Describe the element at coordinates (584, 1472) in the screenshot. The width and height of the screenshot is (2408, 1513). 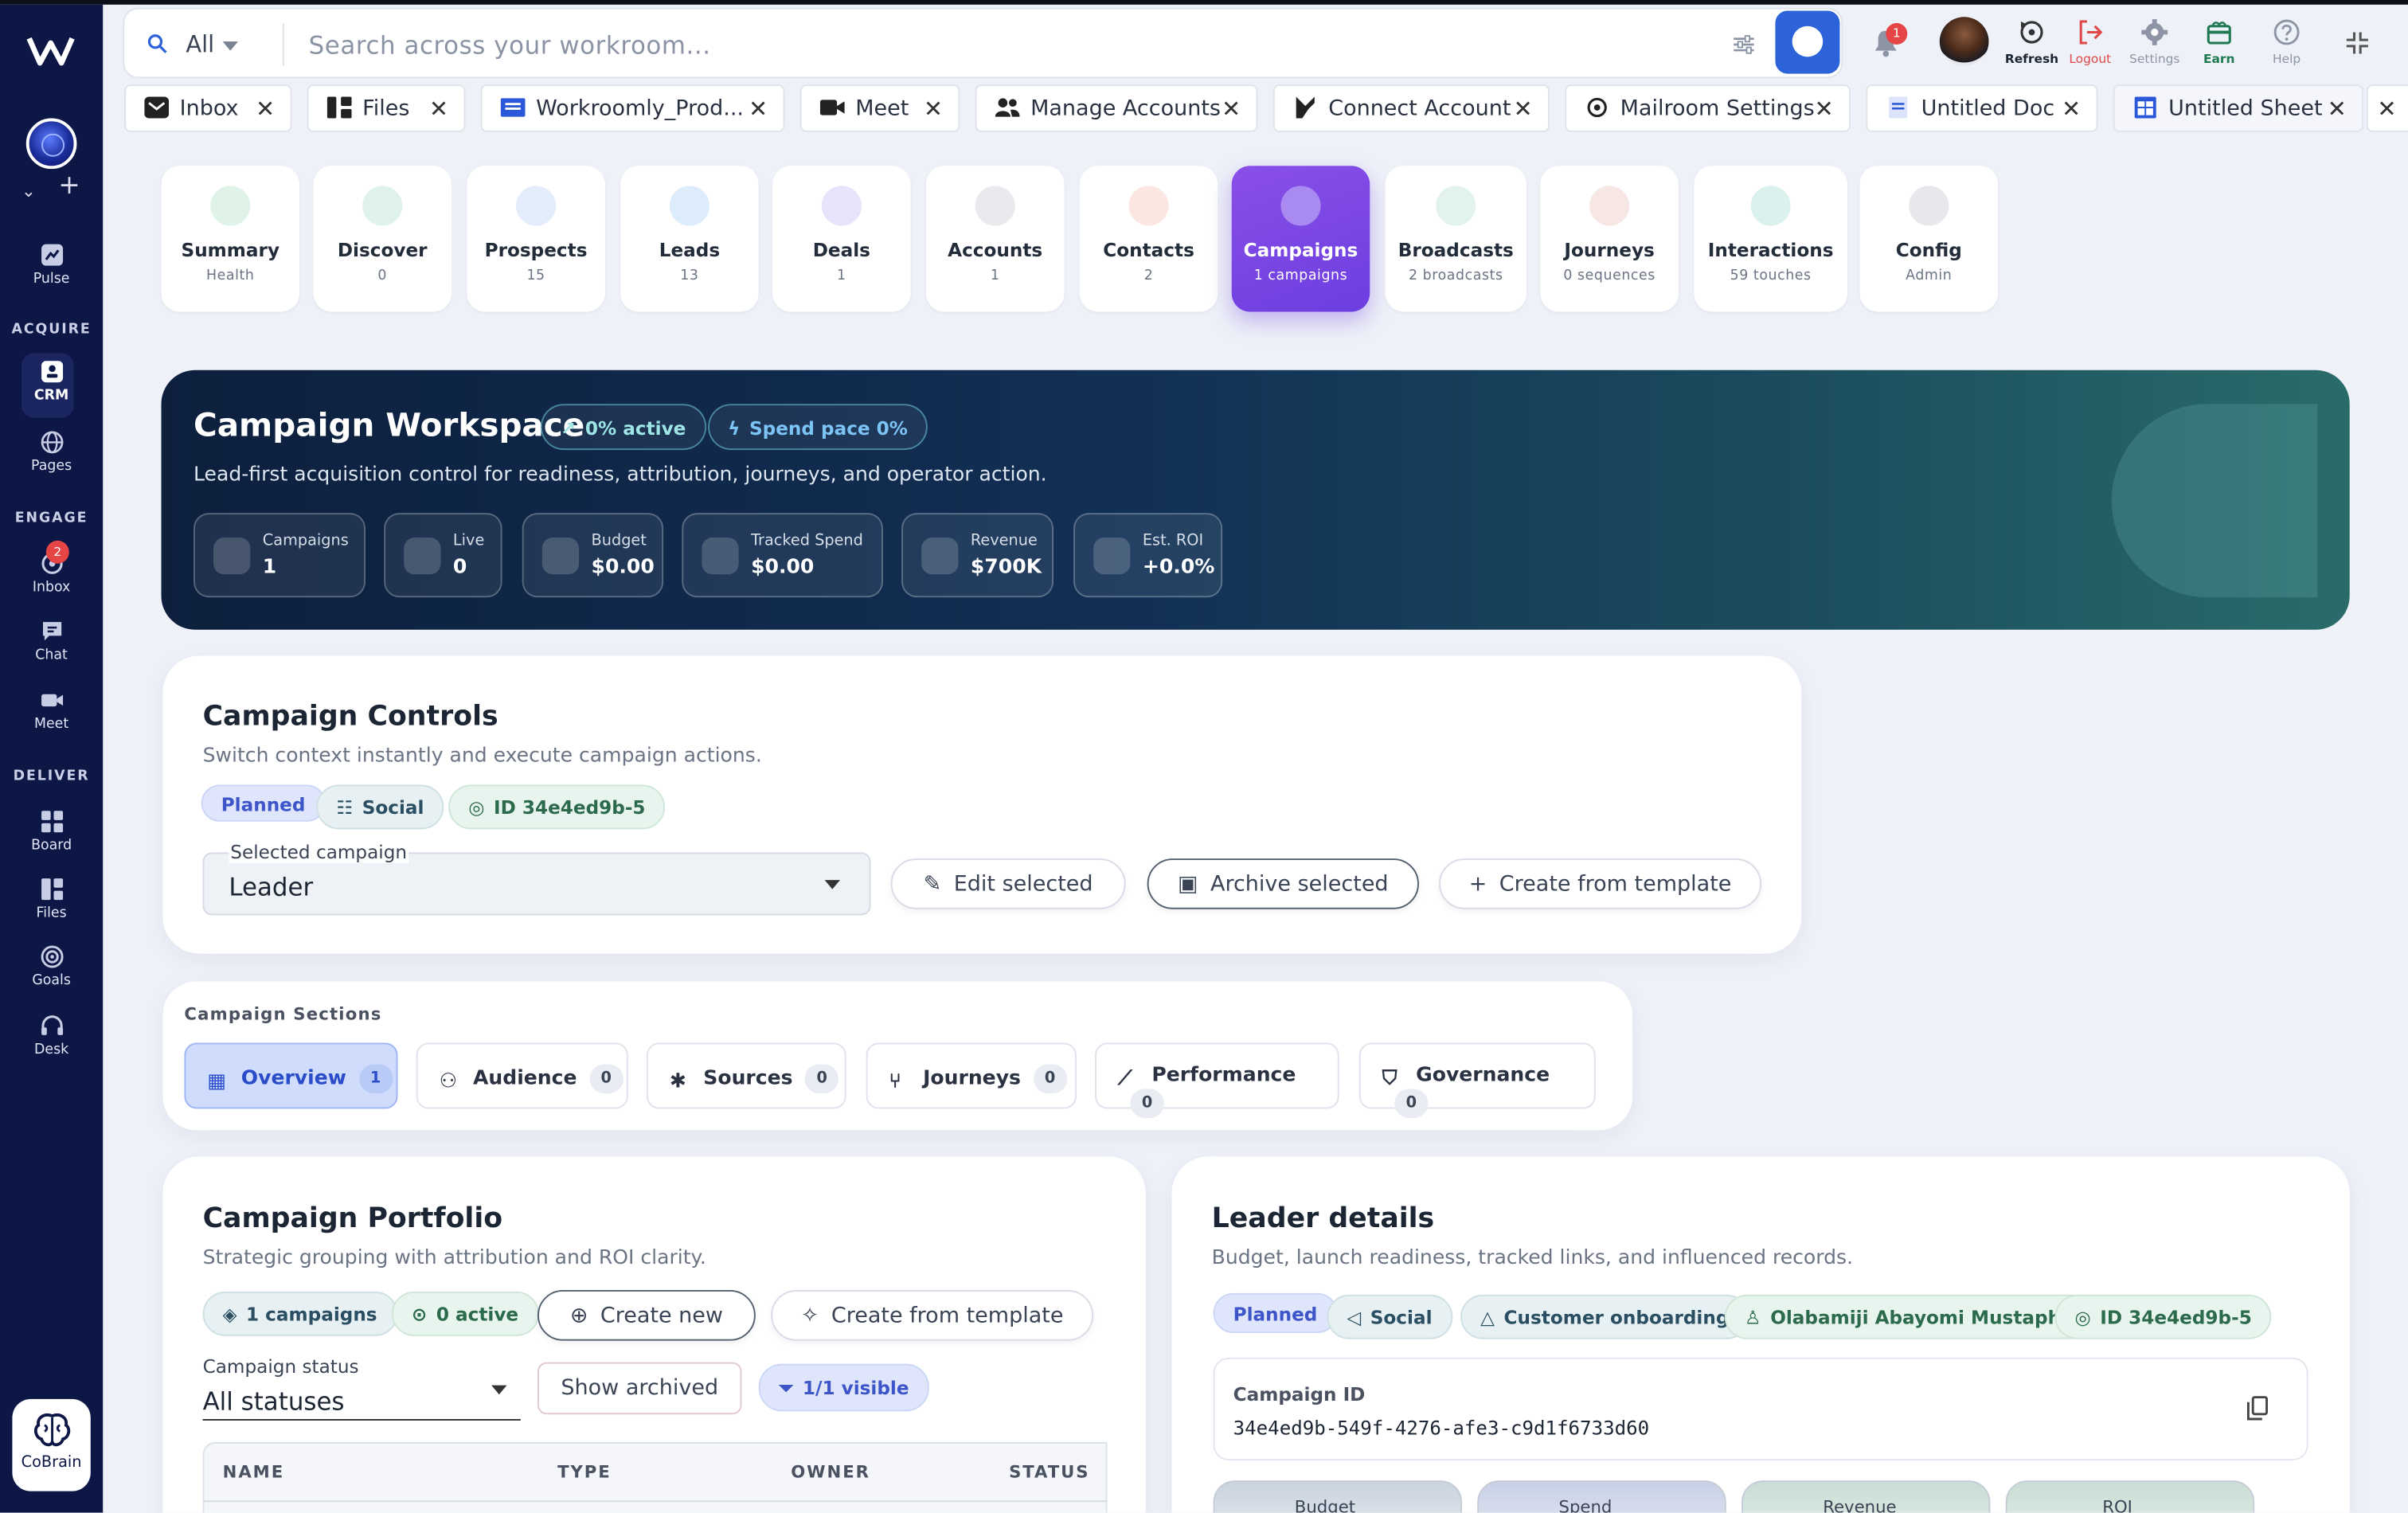
I see `column-header-type: TYPE` at that location.